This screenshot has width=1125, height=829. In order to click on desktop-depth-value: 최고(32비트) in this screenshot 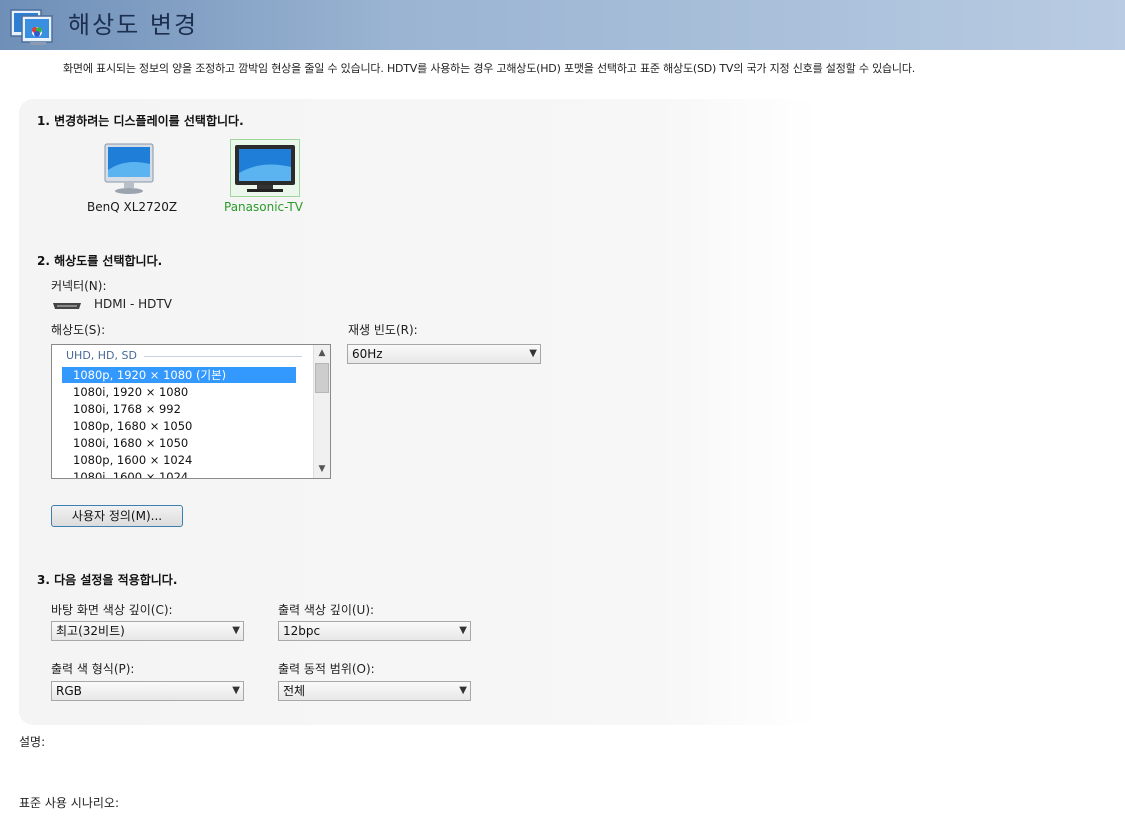, I will do `click(90, 631)`.